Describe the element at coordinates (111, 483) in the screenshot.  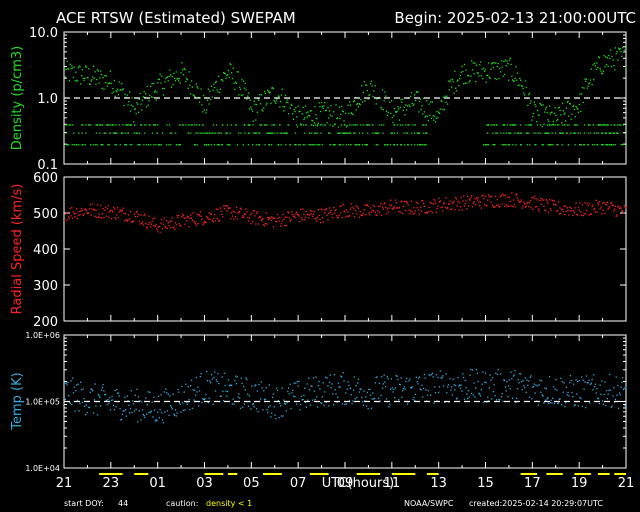
I see `x-tick-label: 23` at that location.